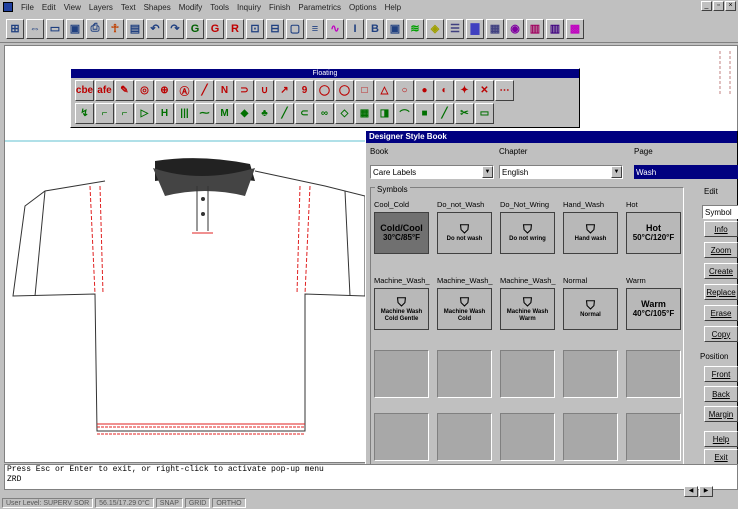  What do you see at coordinates (224, 90) in the screenshot?
I see `floating-tool-icon: N` at bounding box center [224, 90].